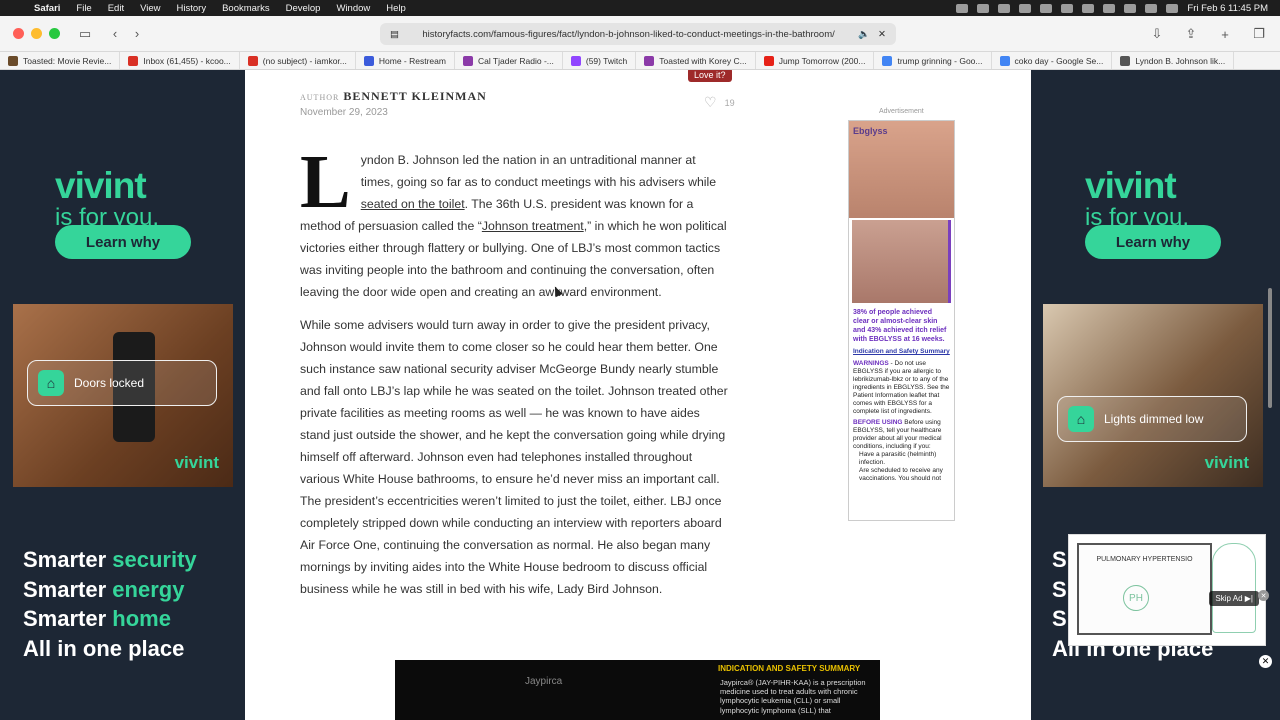 The width and height of the screenshot is (1280, 720). I want to click on lights-dimmed-pill: ⌂ Lights dimmed low, so click(1152, 419).